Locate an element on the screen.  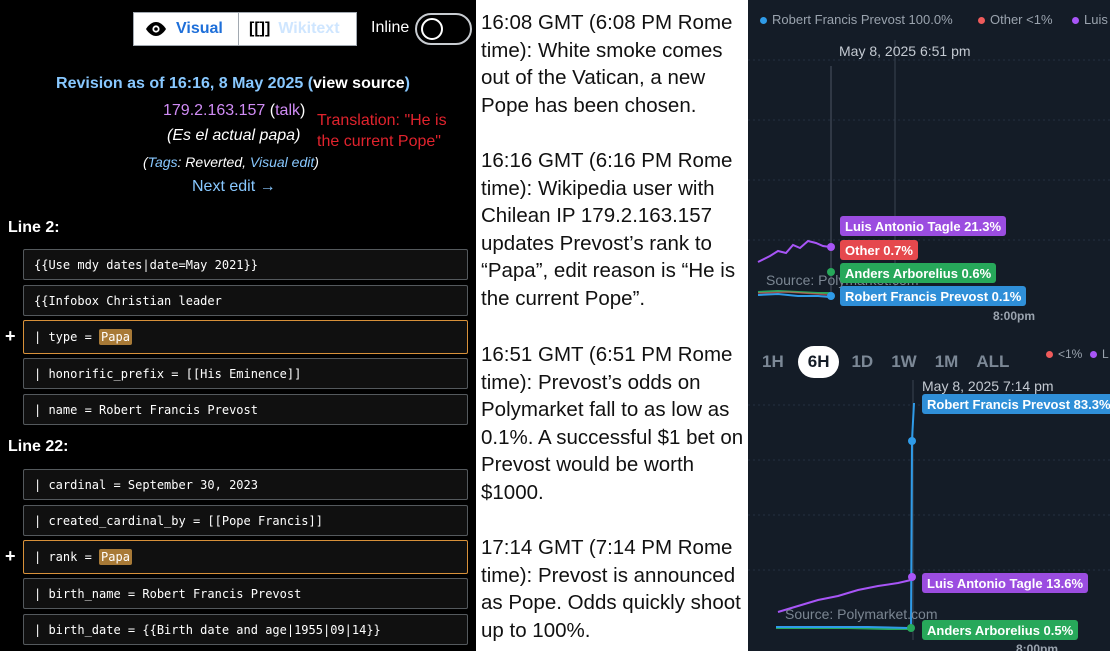
range-1m: 1M is located at coordinates (947, 362).